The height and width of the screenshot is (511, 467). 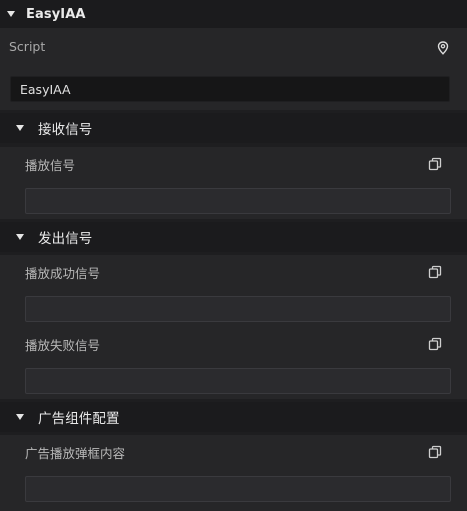 I want to click on script-field: EasyIAA, so click(x=230, y=89).